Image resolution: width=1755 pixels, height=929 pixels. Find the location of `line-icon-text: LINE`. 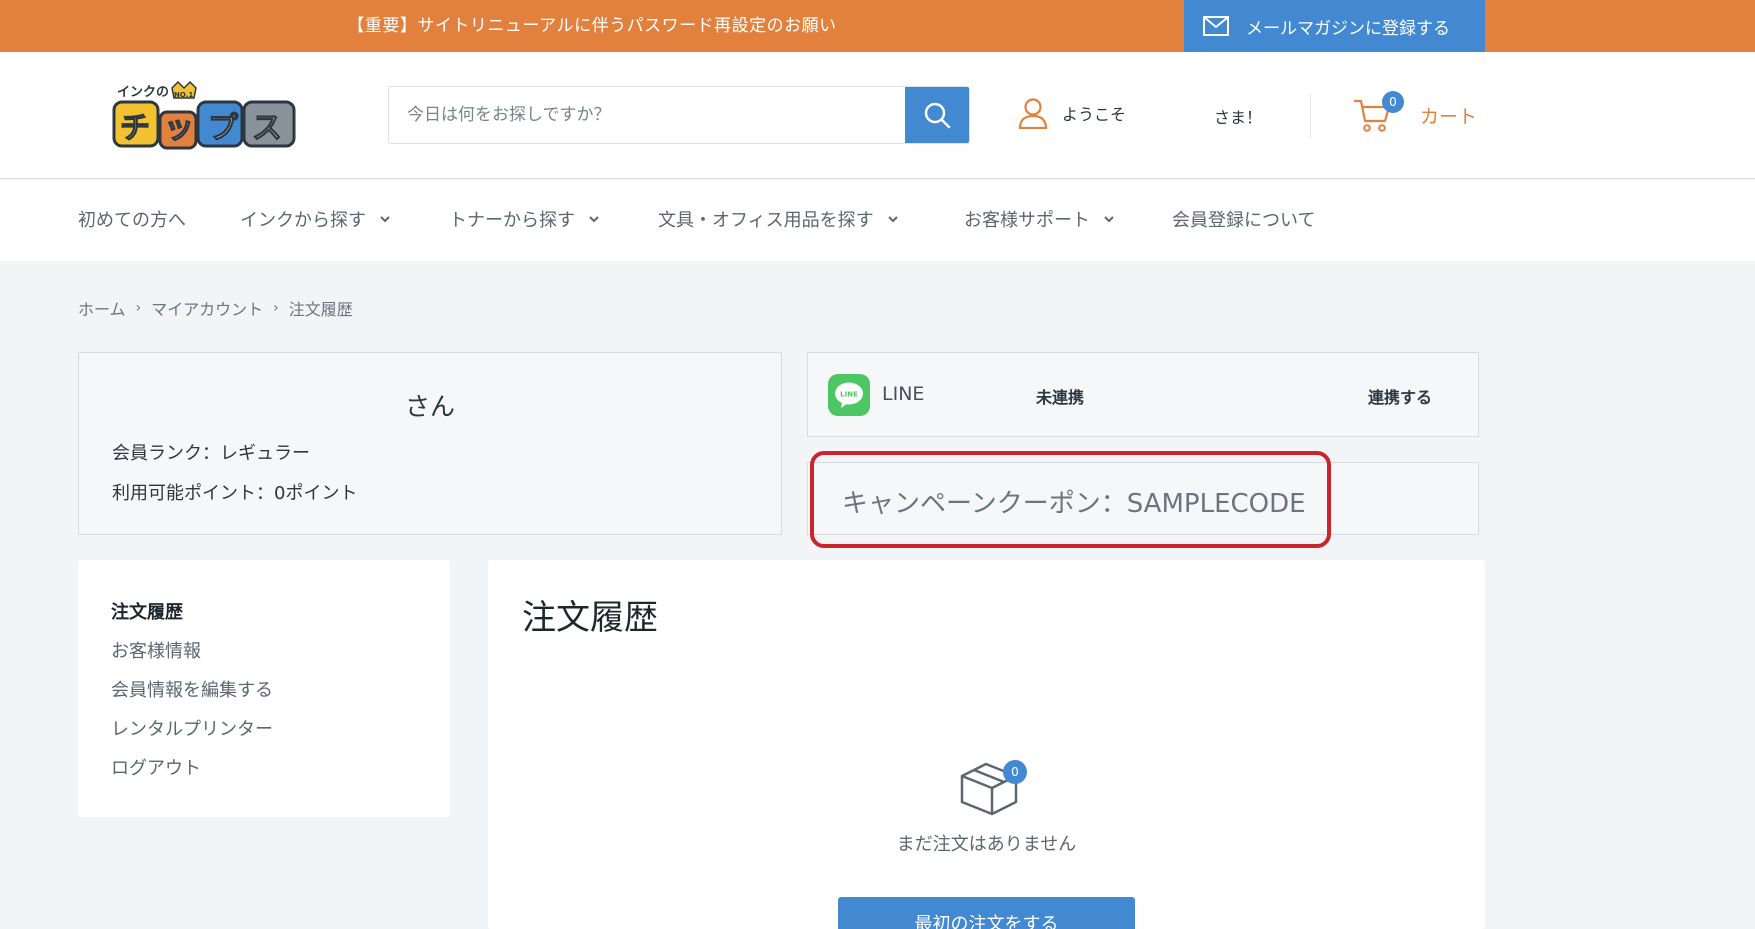

line-icon-text: LINE is located at coordinates (849, 395).